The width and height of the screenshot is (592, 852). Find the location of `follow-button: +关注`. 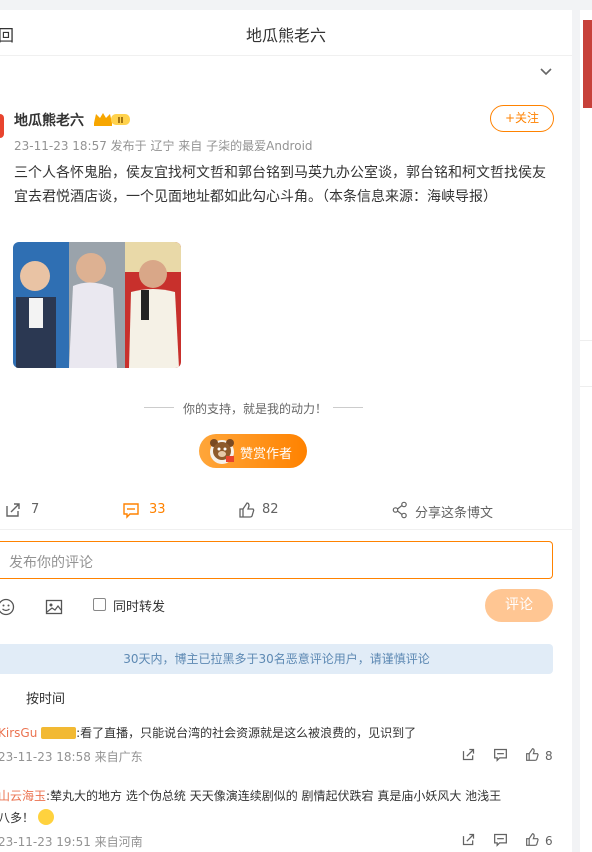

follow-button: +关注 is located at coordinates (522, 118).